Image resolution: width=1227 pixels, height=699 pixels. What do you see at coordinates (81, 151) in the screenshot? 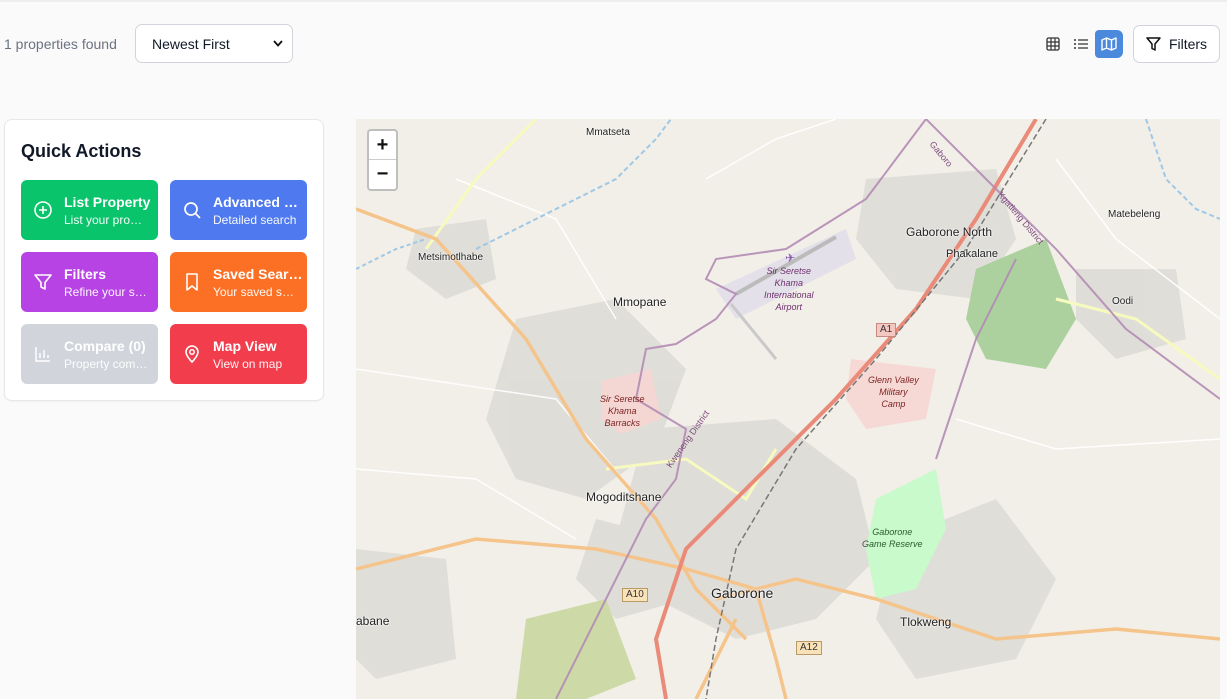
I see `quick-actions-title: Quick Actions` at bounding box center [81, 151].